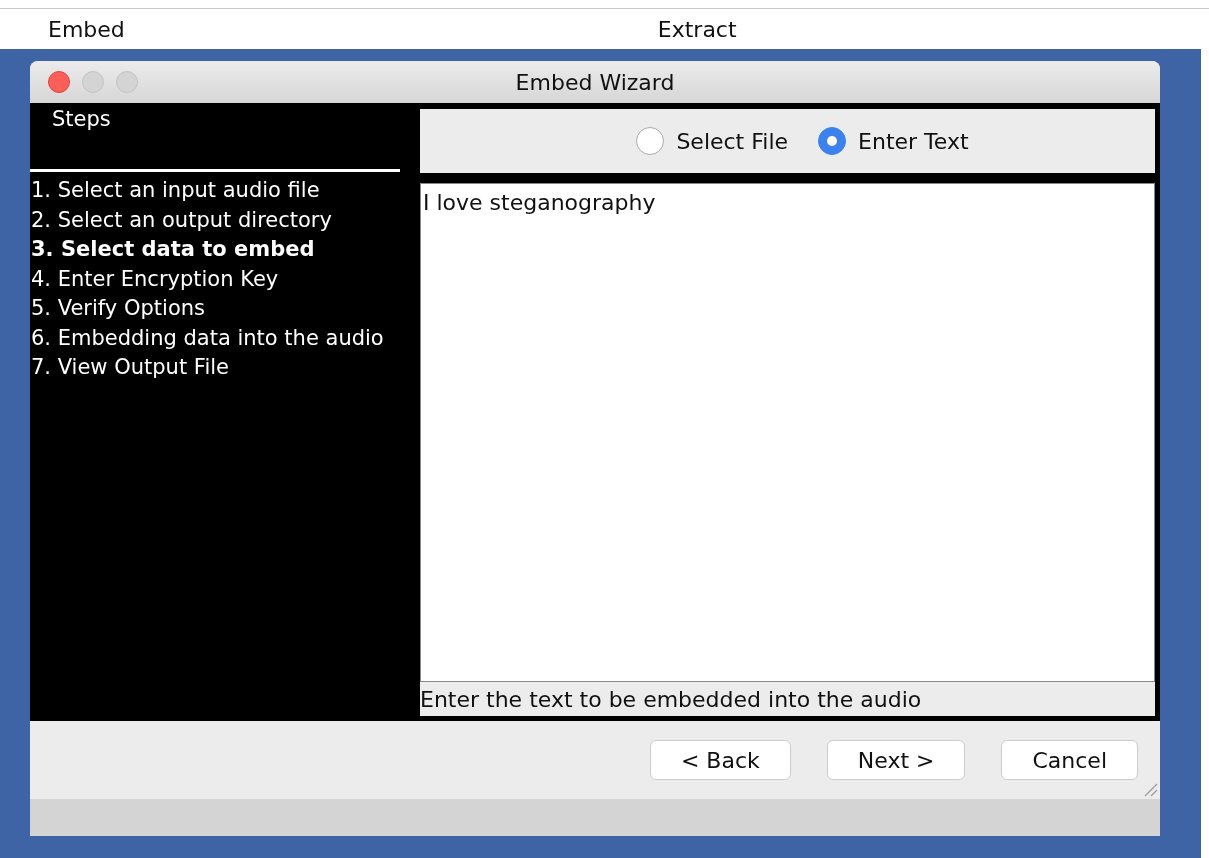 Image resolution: width=1209 pixels, height=858 pixels. What do you see at coordinates (155, 279) in the screenshot?
I see `step-item: 4. Enter Encryption Key` at bounding box center [155, 279].